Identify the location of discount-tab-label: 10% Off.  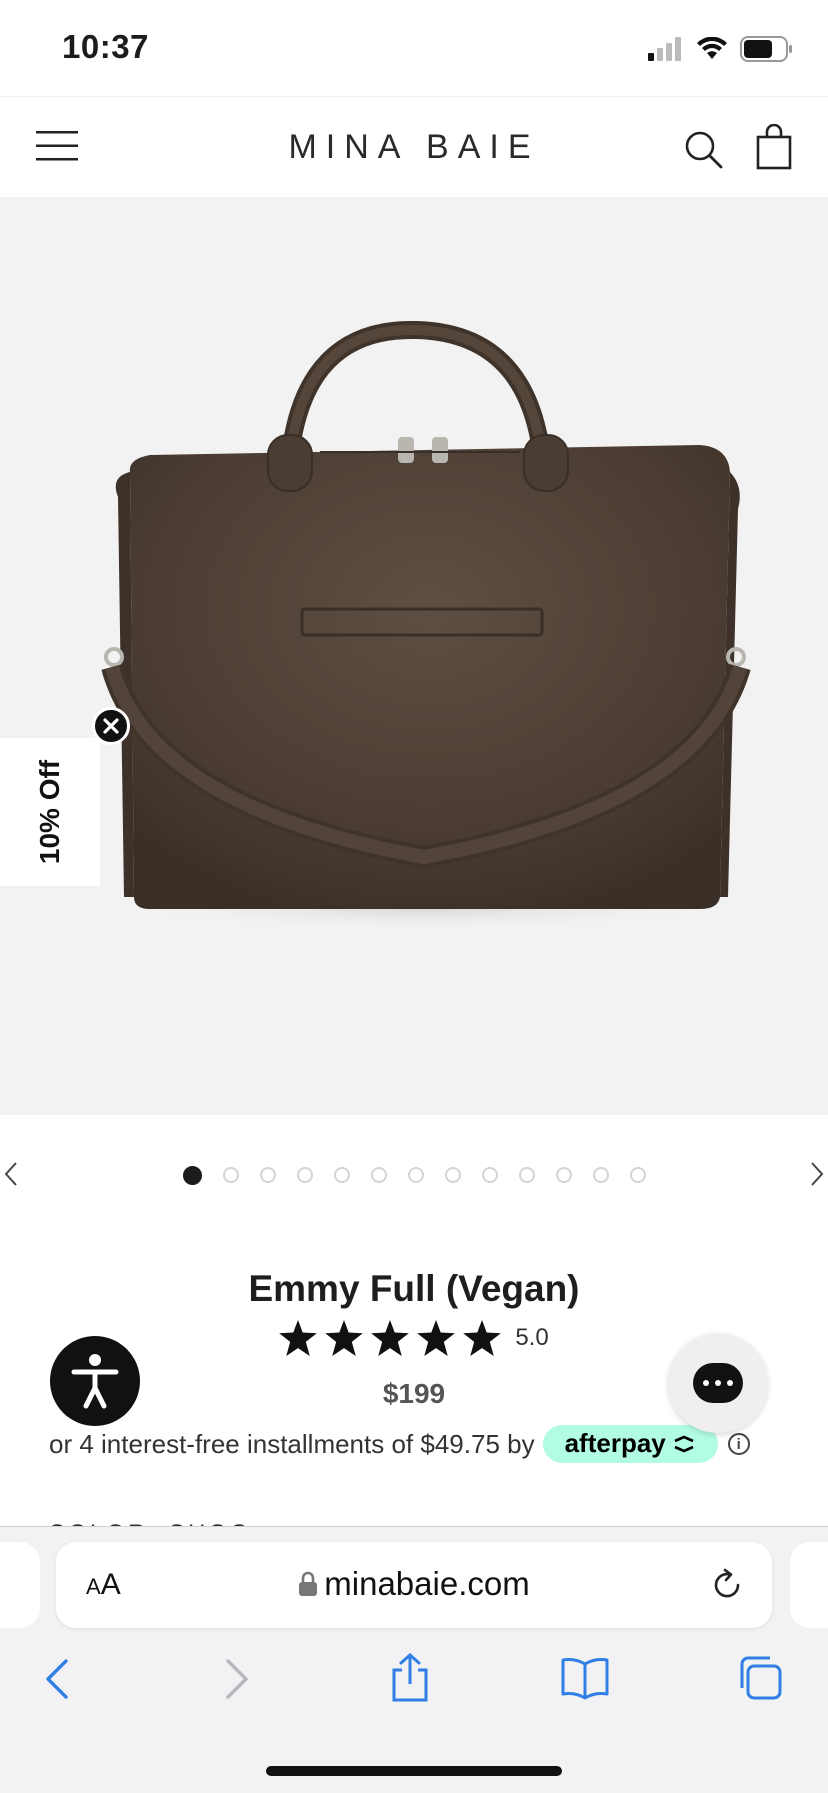
(49, 812).